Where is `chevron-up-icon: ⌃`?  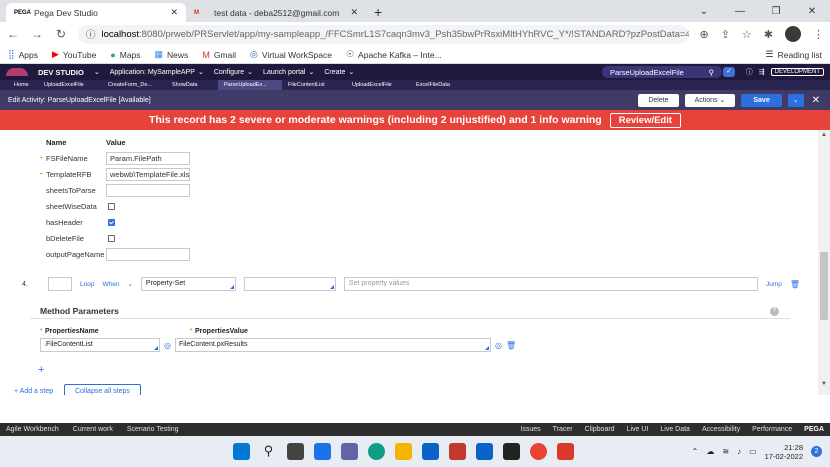 chevron-up-icon: ⌃ is located at coordinates (695, 451).